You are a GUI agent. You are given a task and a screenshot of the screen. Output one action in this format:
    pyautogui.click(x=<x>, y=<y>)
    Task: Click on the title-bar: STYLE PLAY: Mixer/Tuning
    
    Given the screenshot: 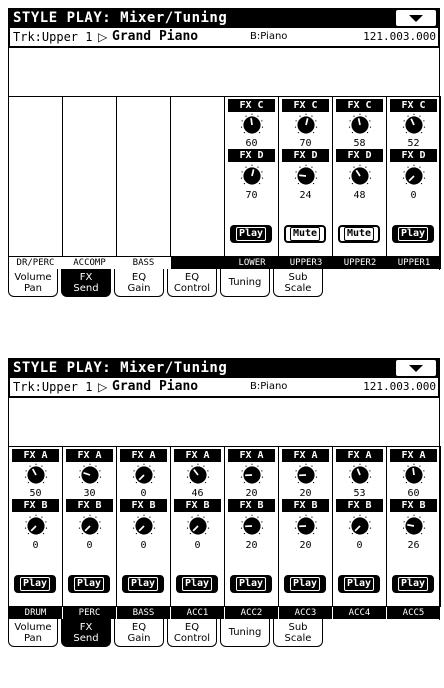 What is the action you would take?
    pyautogui.click(x=224, y=18)
    